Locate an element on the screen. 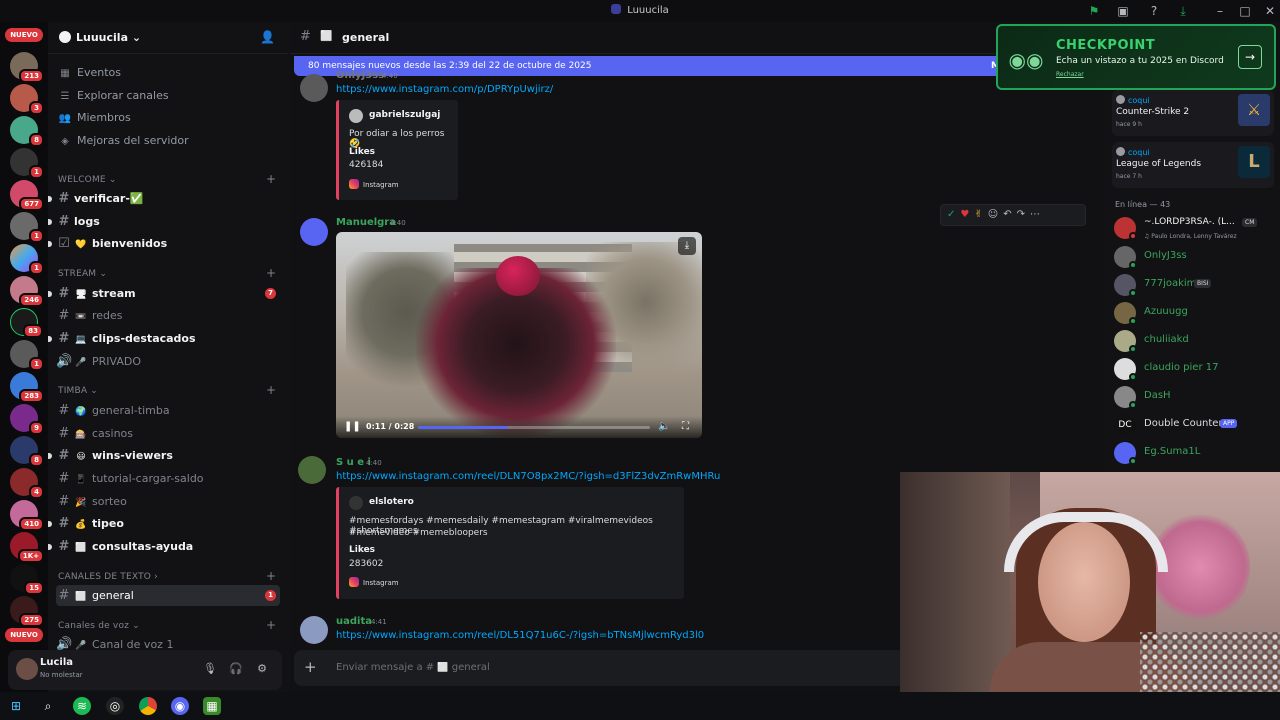  server-icon: 4 is located at coordinates (27, 483).